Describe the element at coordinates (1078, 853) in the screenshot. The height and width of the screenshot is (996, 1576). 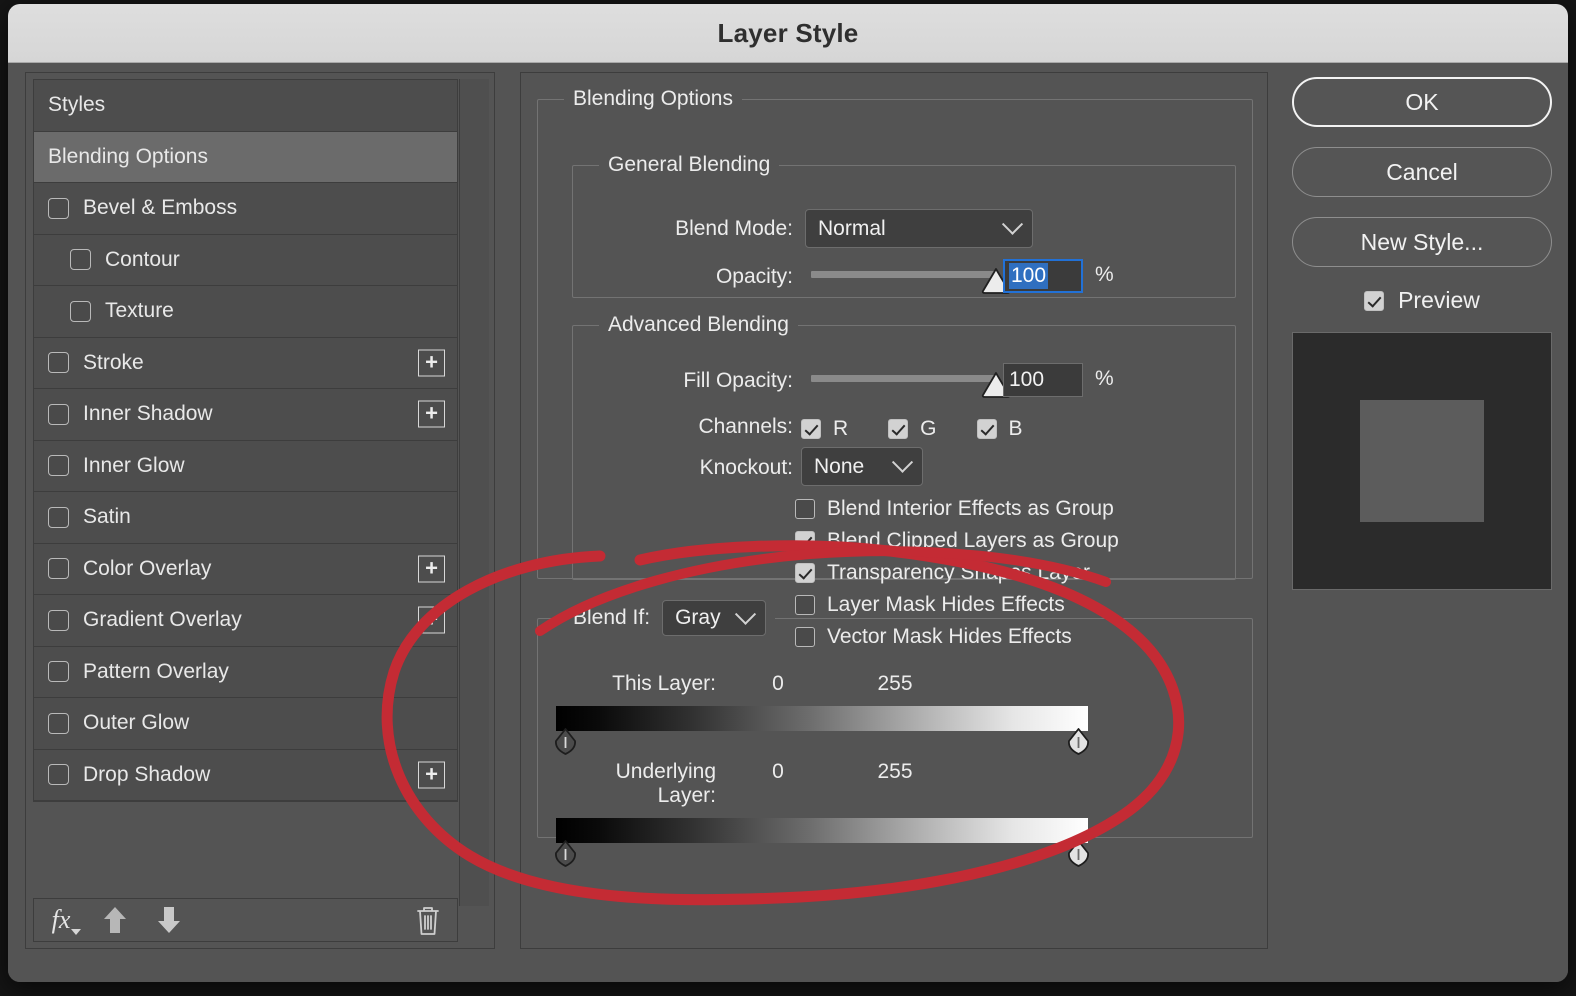
I see `underlying-layer-white-handle` at that location.